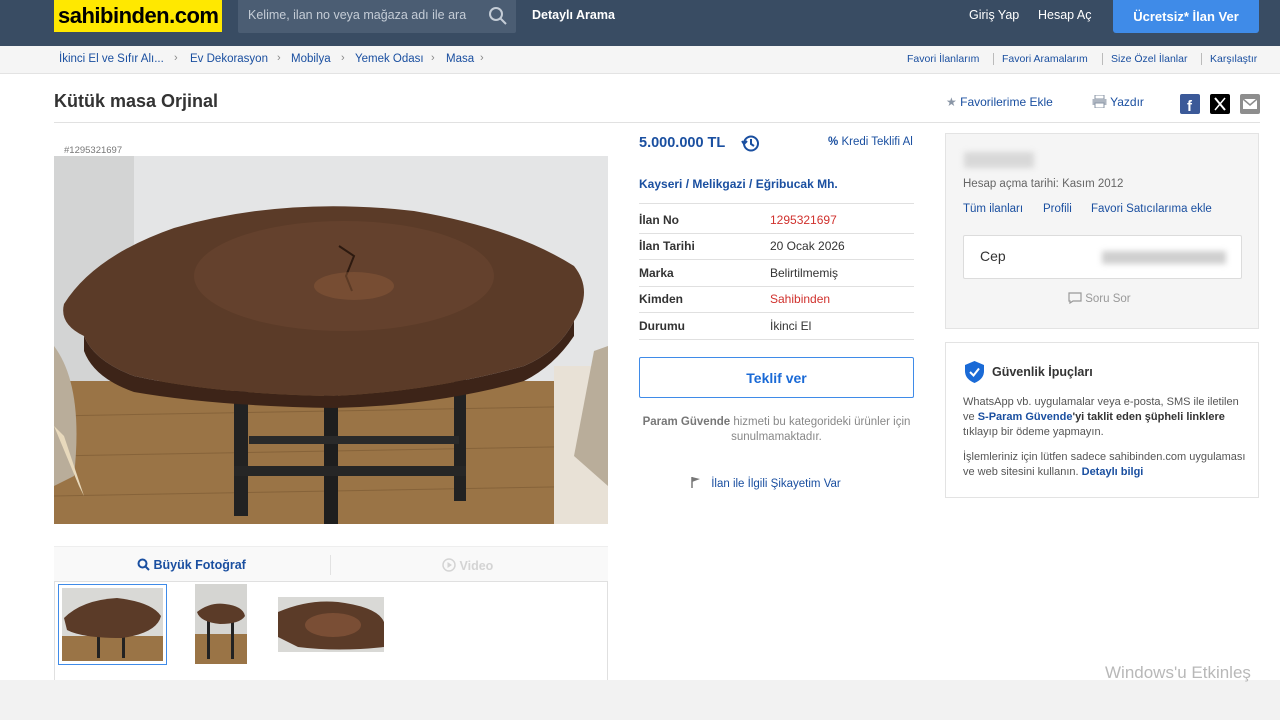 This screenshot has width=1280, height=720. I want to click on favorite-listings-link: Favori İlanlarım, so click(943, 59).